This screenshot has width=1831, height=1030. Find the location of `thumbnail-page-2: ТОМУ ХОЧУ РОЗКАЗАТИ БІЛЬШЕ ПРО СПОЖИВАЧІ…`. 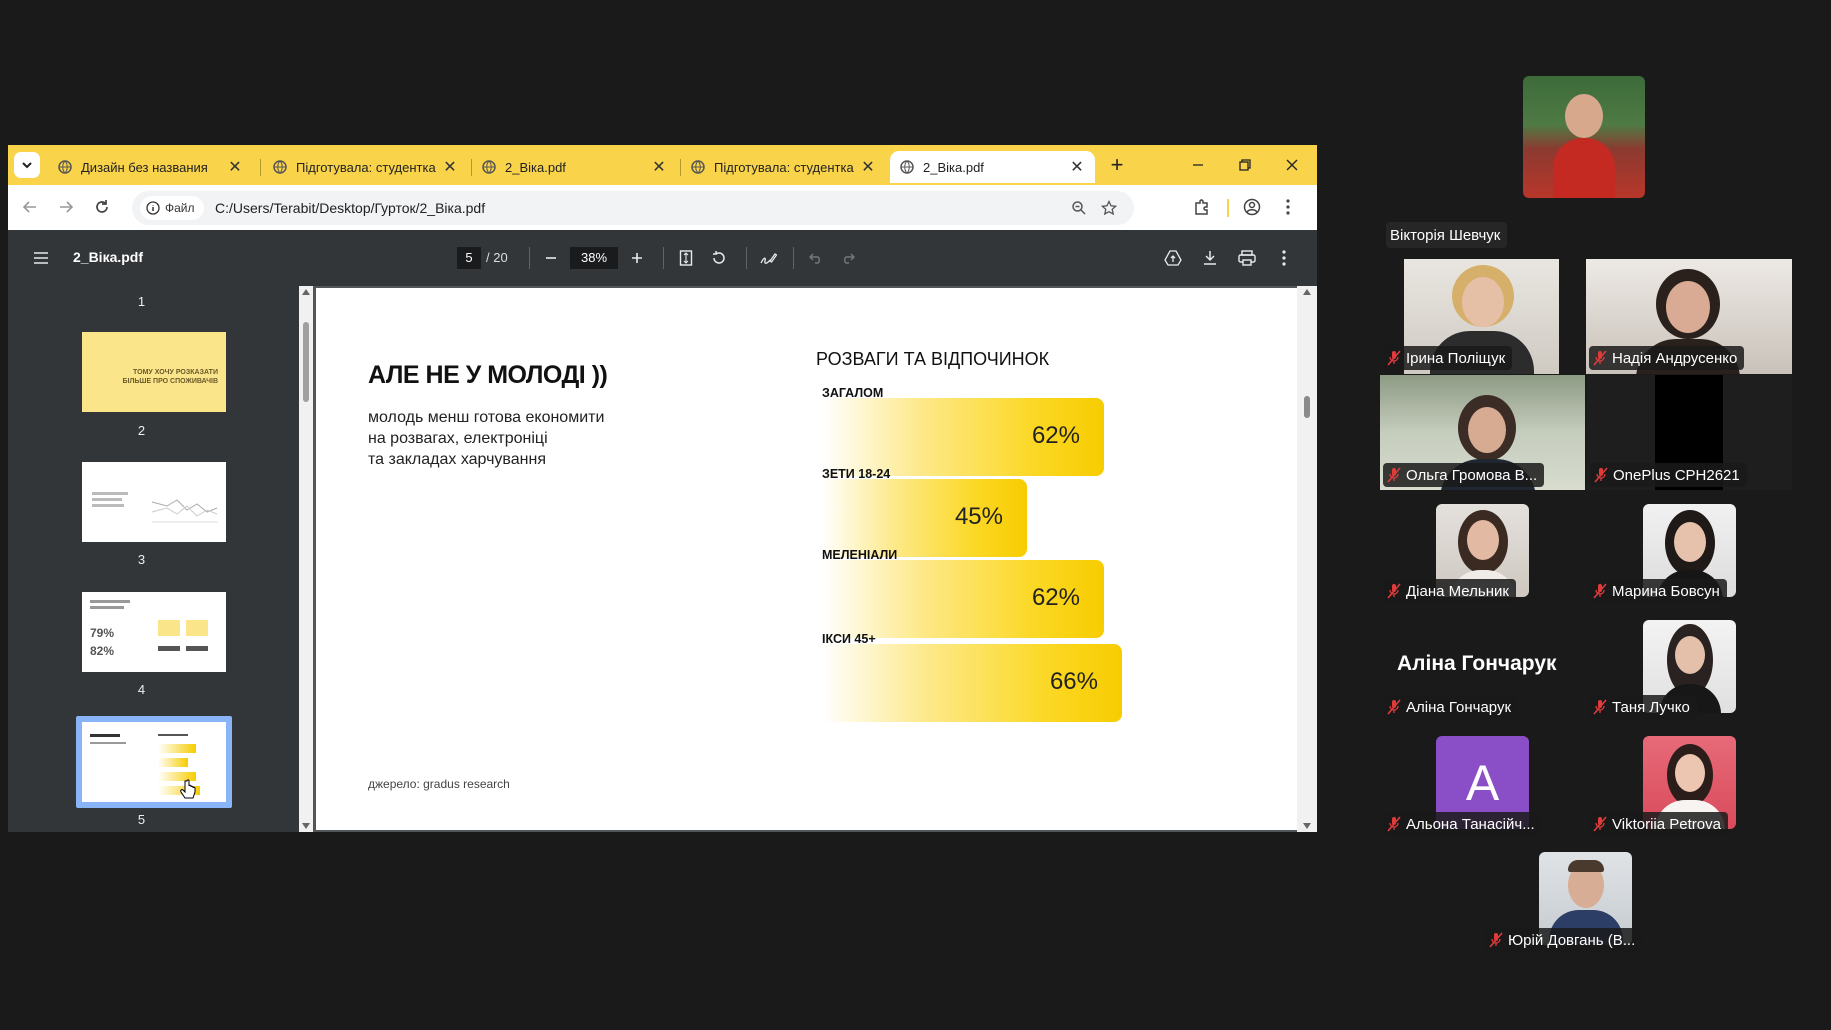

thumbnail-page-2: ТОМУ ХОЧУ РОЗКАЗАТИ БІЛЬШЕ ПРО СПОЖИВАЧІ… is located at coordinates (154, 372).